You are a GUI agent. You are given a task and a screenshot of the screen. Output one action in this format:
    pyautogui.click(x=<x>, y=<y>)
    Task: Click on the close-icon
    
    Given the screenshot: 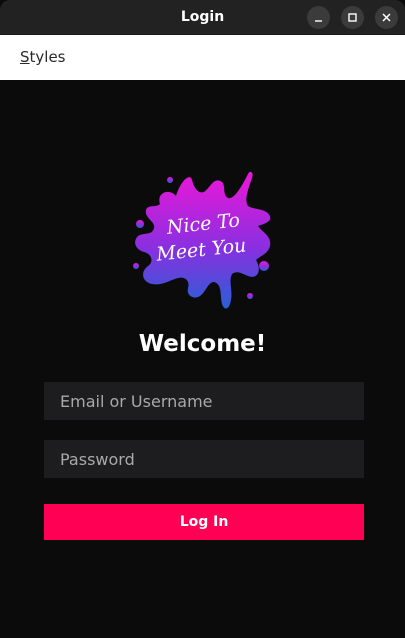 What is the action you would take?
    pyautogui.click(x=386, y=17)
    